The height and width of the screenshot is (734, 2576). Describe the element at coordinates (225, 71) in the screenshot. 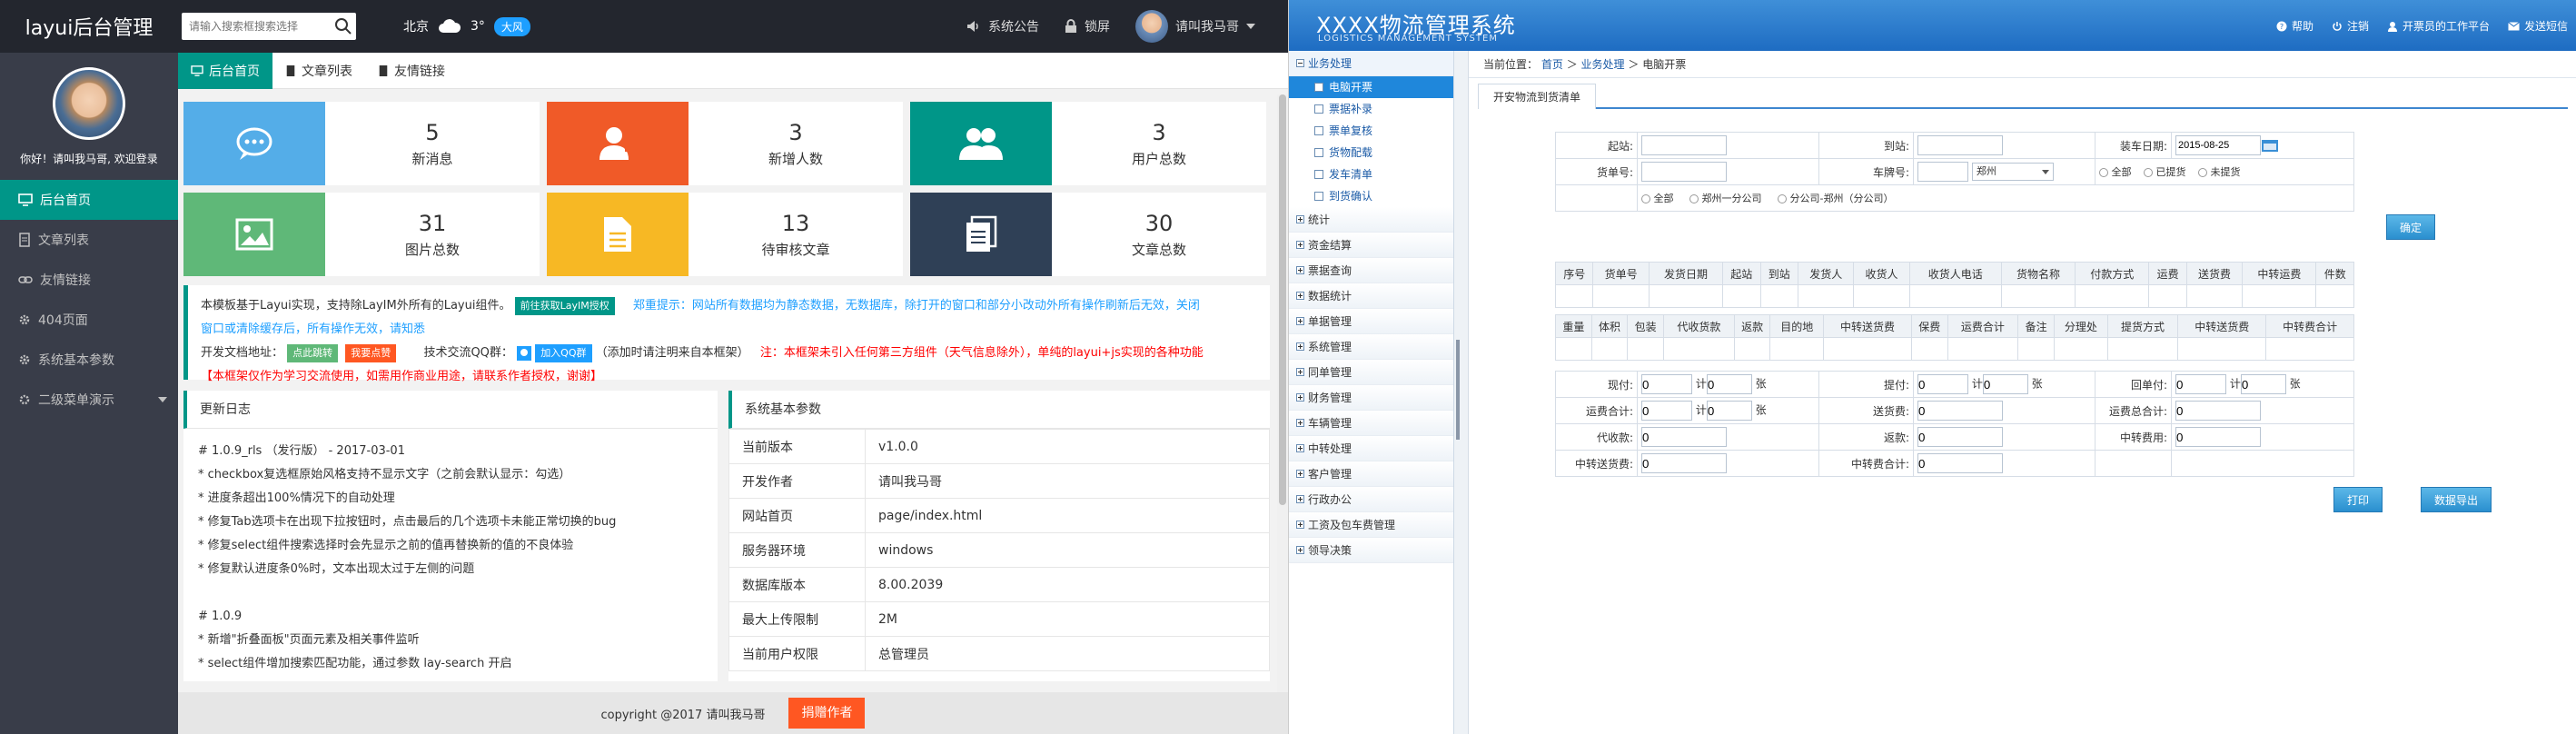

I see `tab-home: 后台首页` at that location.